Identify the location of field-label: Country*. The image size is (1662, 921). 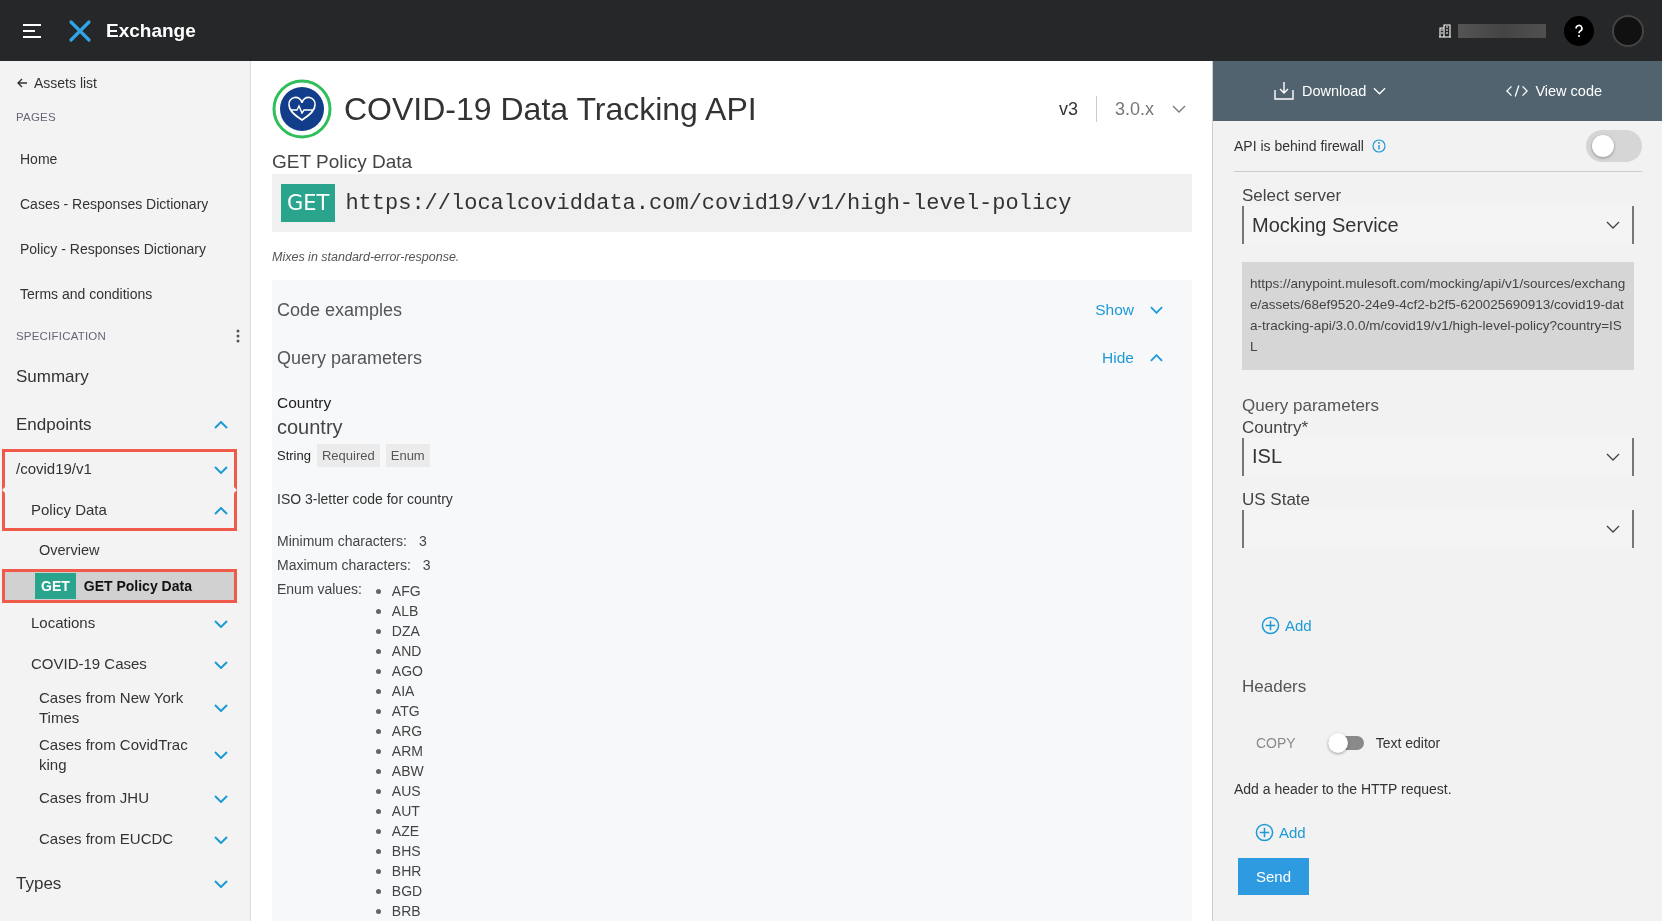
(1276, 427).